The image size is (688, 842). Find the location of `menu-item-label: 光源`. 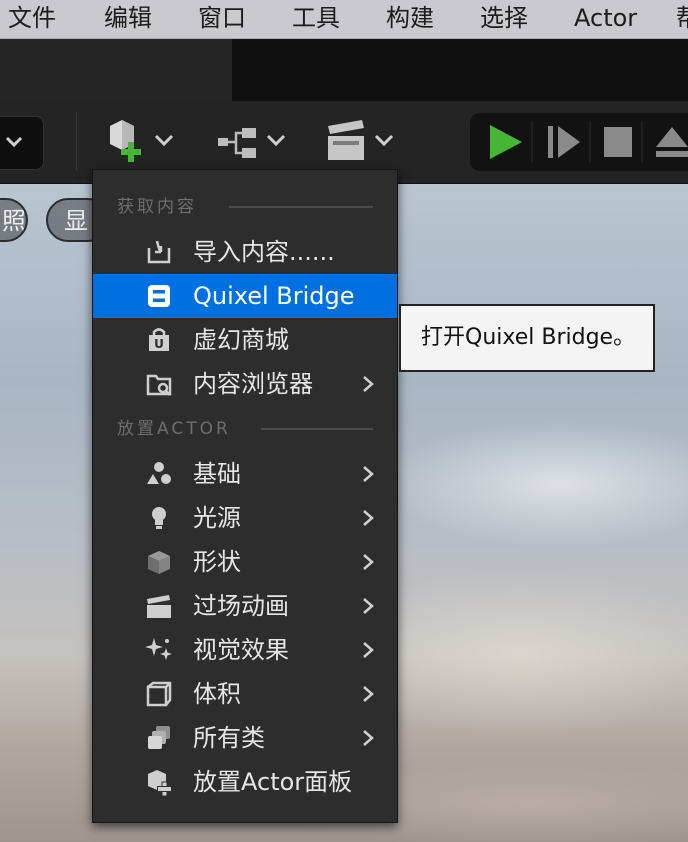

menu-item-label: 光源 is located at coordinates (217, 518).